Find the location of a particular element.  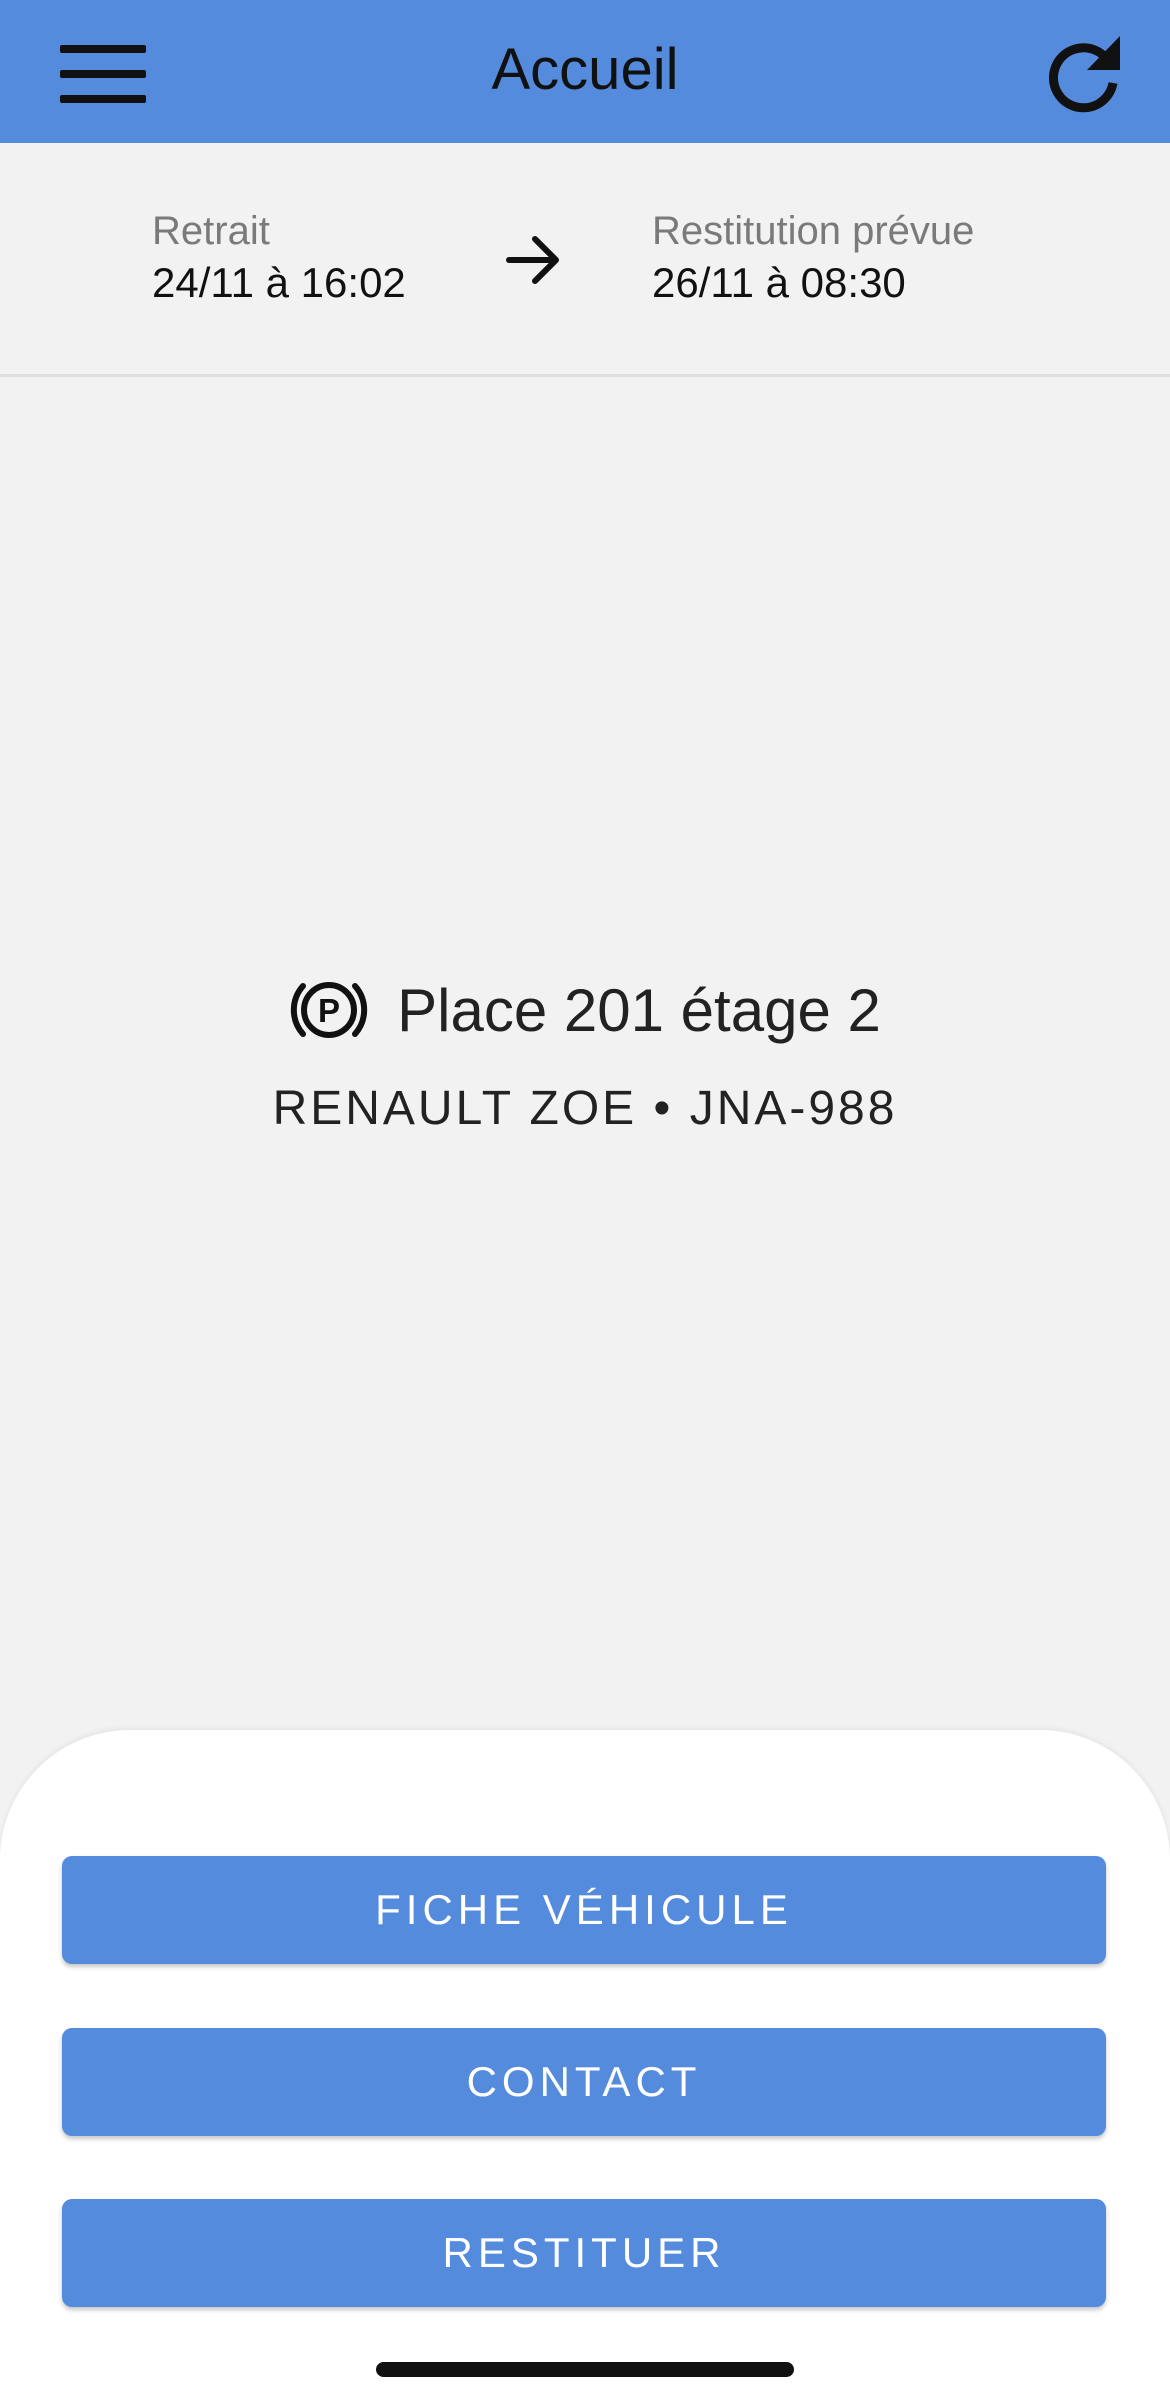

return-info: Restitution prévue 26/11 à 08:30 is located at coordinates (813, 257).